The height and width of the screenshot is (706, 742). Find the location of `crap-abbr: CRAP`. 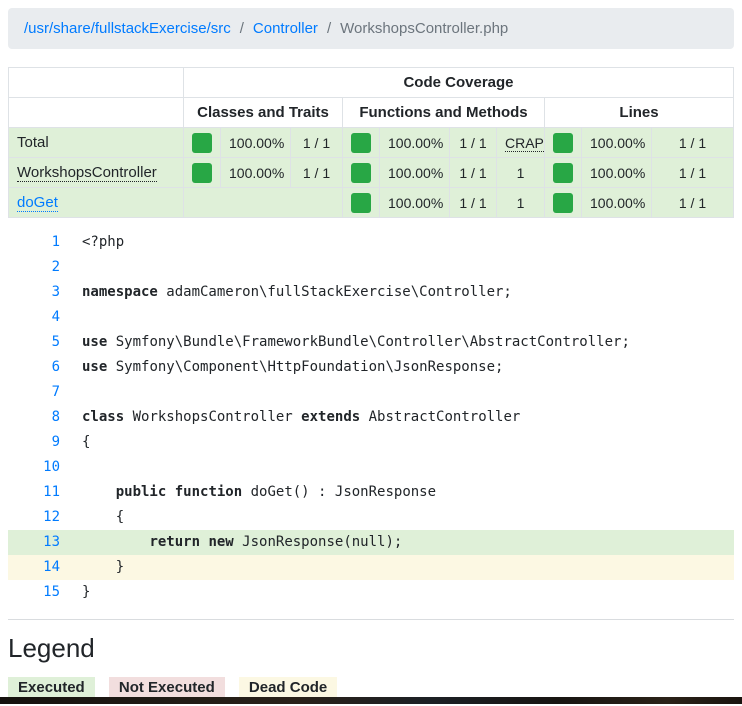

crap-abbr: CRAP is located at coordinates (524, 143).